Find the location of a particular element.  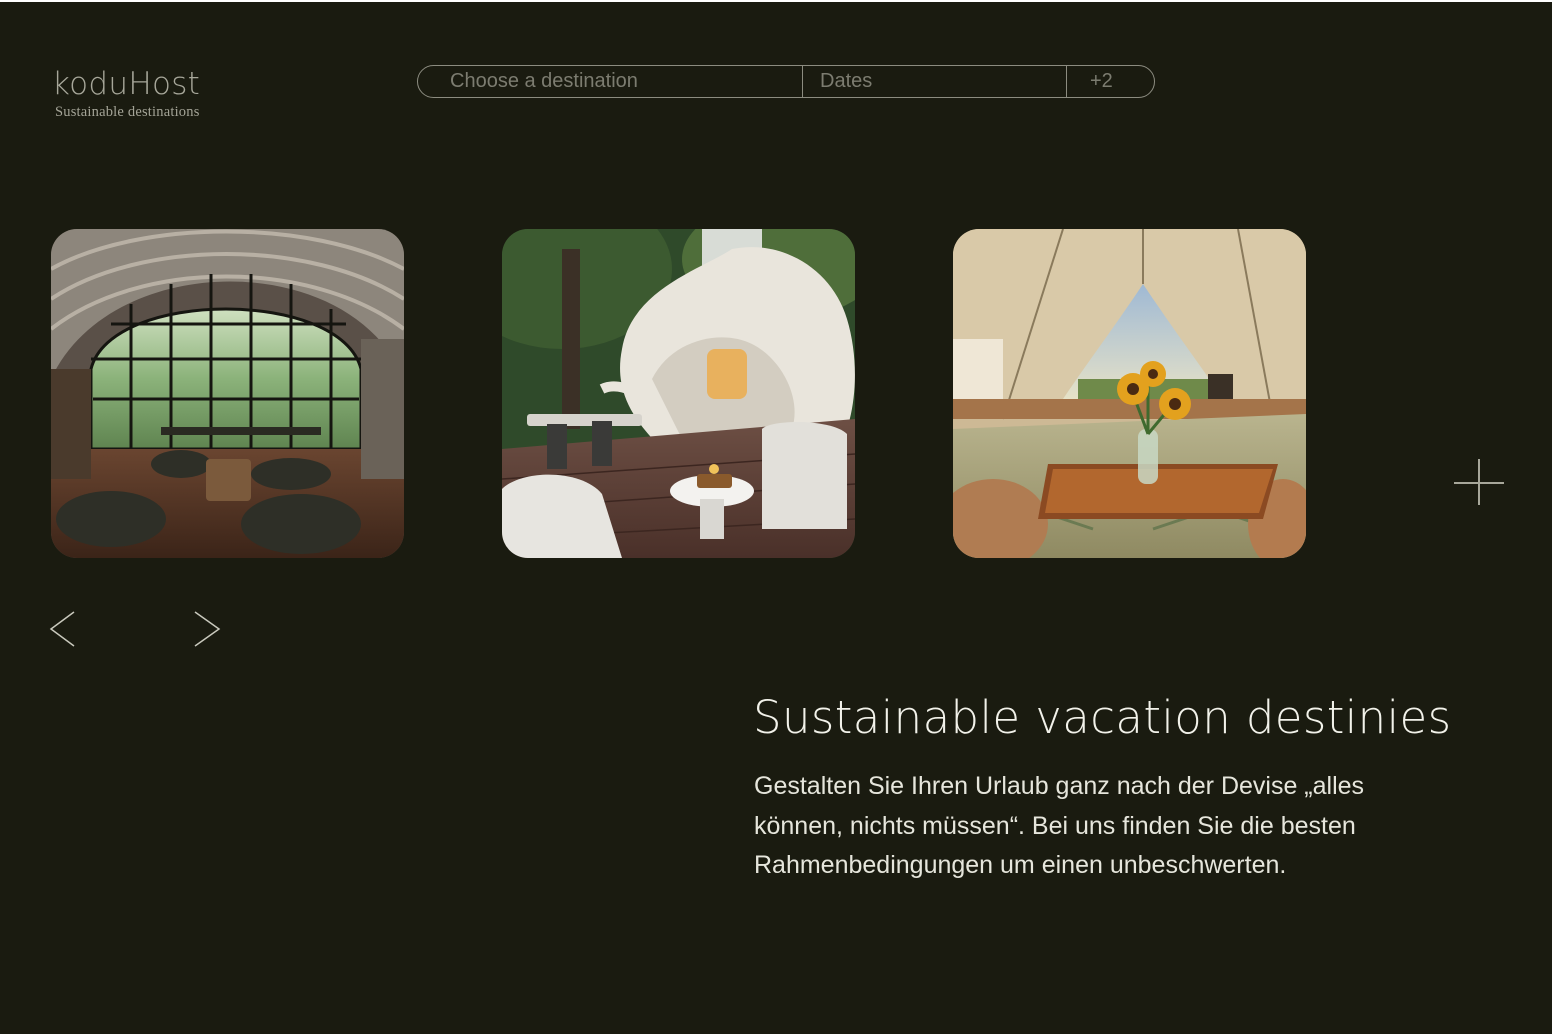

sculpted-white-house-deck-photo is located at coordinates (678, 393).